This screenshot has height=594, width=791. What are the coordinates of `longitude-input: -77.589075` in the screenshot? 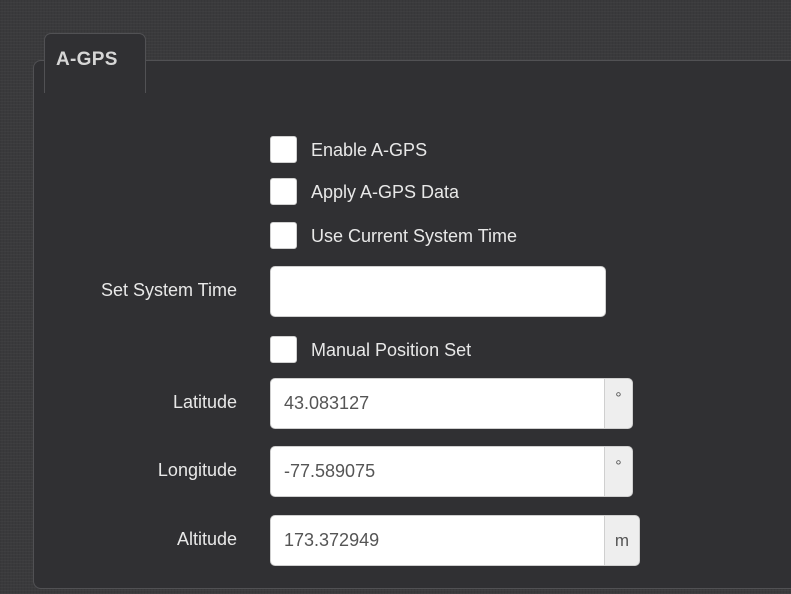 It's located at (437, 471).